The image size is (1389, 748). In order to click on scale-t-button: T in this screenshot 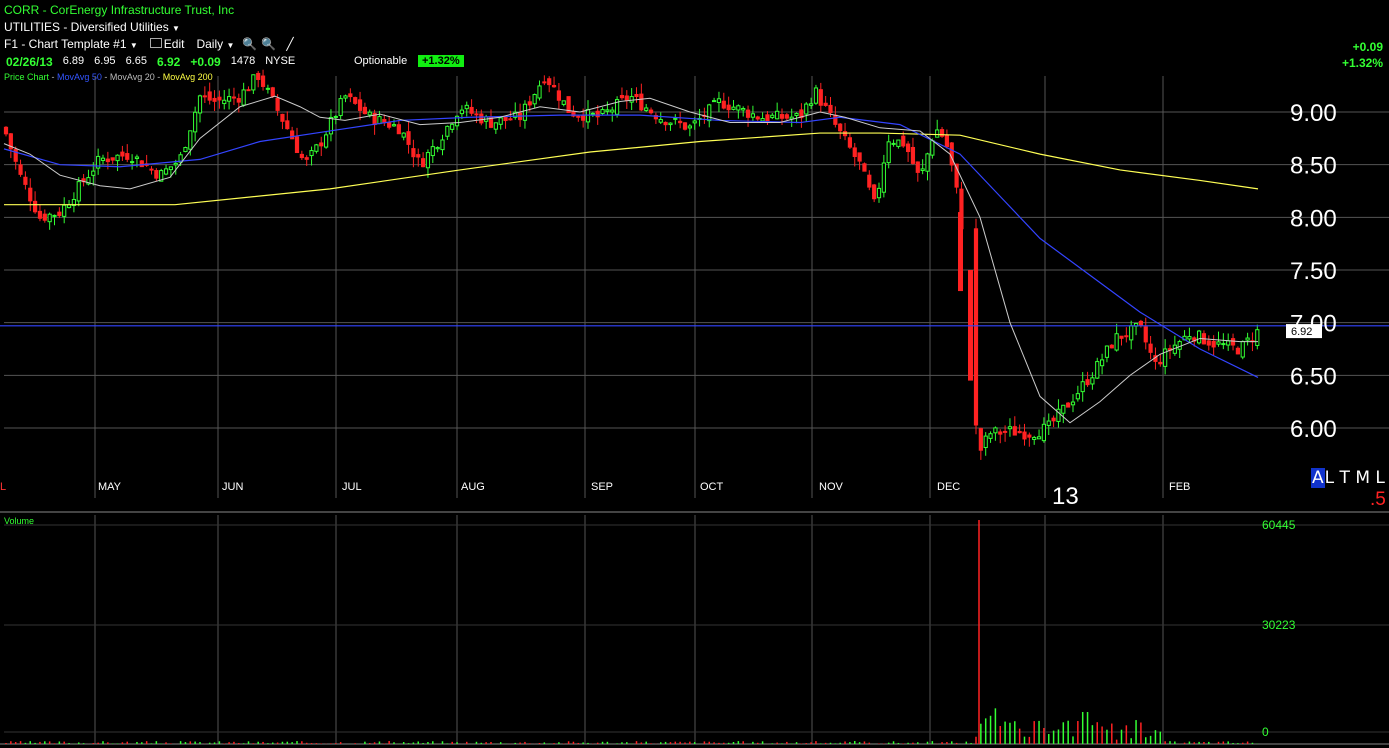, I will do `click(1345, 478)`.